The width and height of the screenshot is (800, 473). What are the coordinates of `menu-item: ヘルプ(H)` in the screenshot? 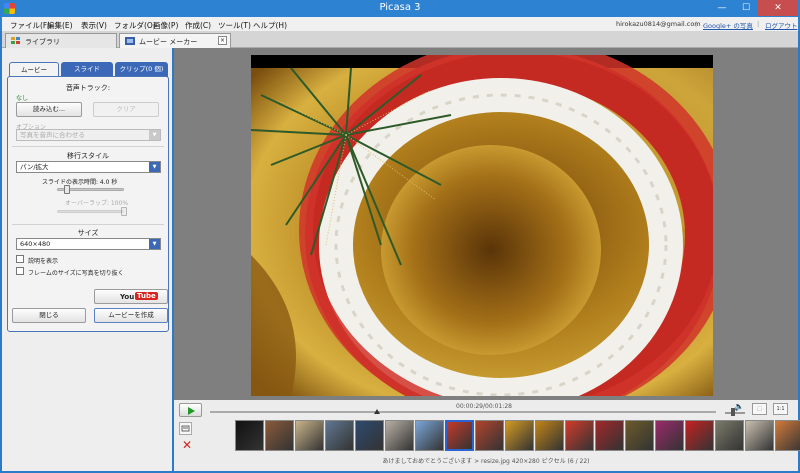 It's located at (270, 25).